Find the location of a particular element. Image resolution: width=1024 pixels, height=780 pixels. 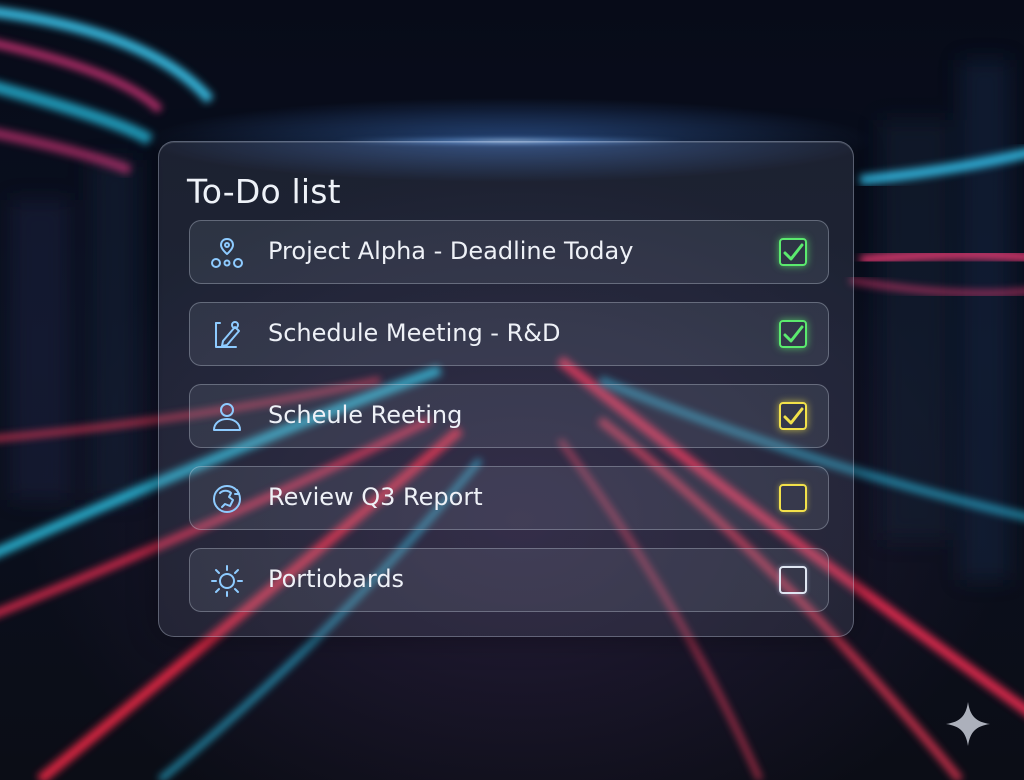

task-row-project-alpha: Project Alpha - Deadline Today is located at coordinates (509, 252).